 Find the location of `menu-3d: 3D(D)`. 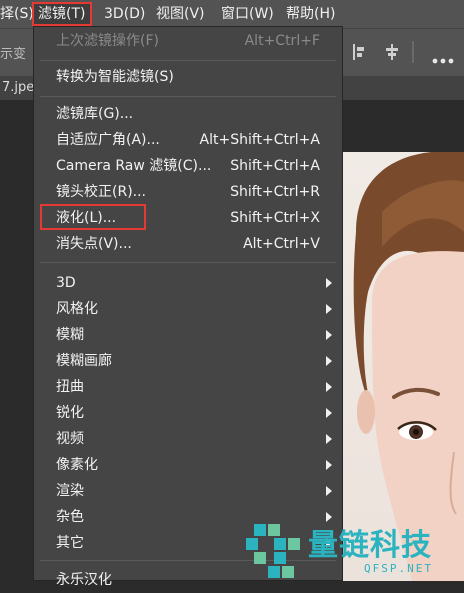

menu-3d: 3D(D) is located at coordinates (124, 14).